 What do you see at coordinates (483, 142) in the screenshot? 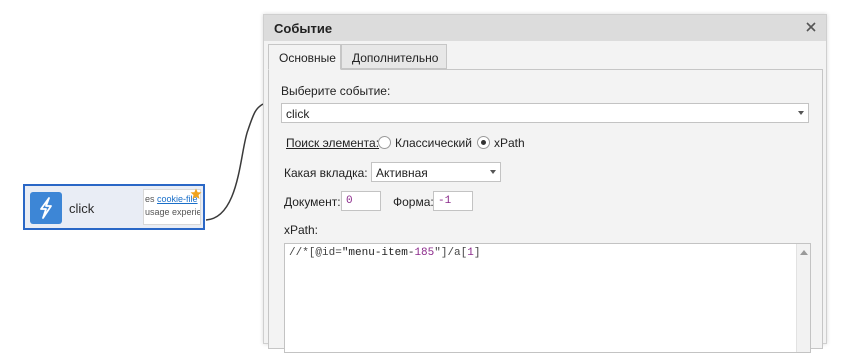
I see `radio-xpath` at bounding box center [483, 142].